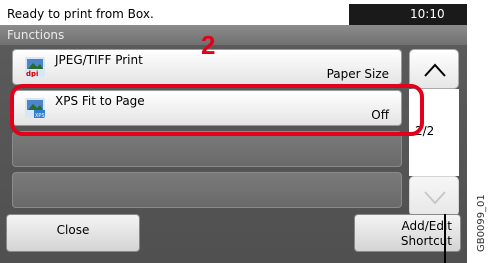 This screenshot has width=493, height=263. I want to click on row-label: JPEG/TIFF Print, so click(99, 60).